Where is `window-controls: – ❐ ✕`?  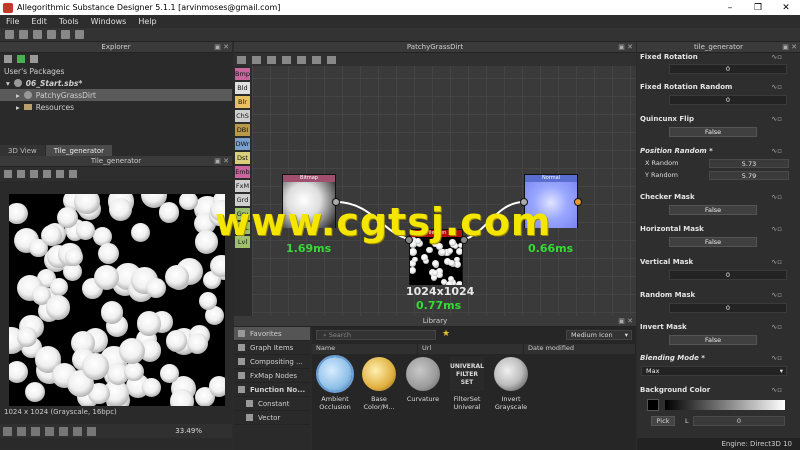
window-controls: – ❐ ✕ is located at coordinates (758, 8).